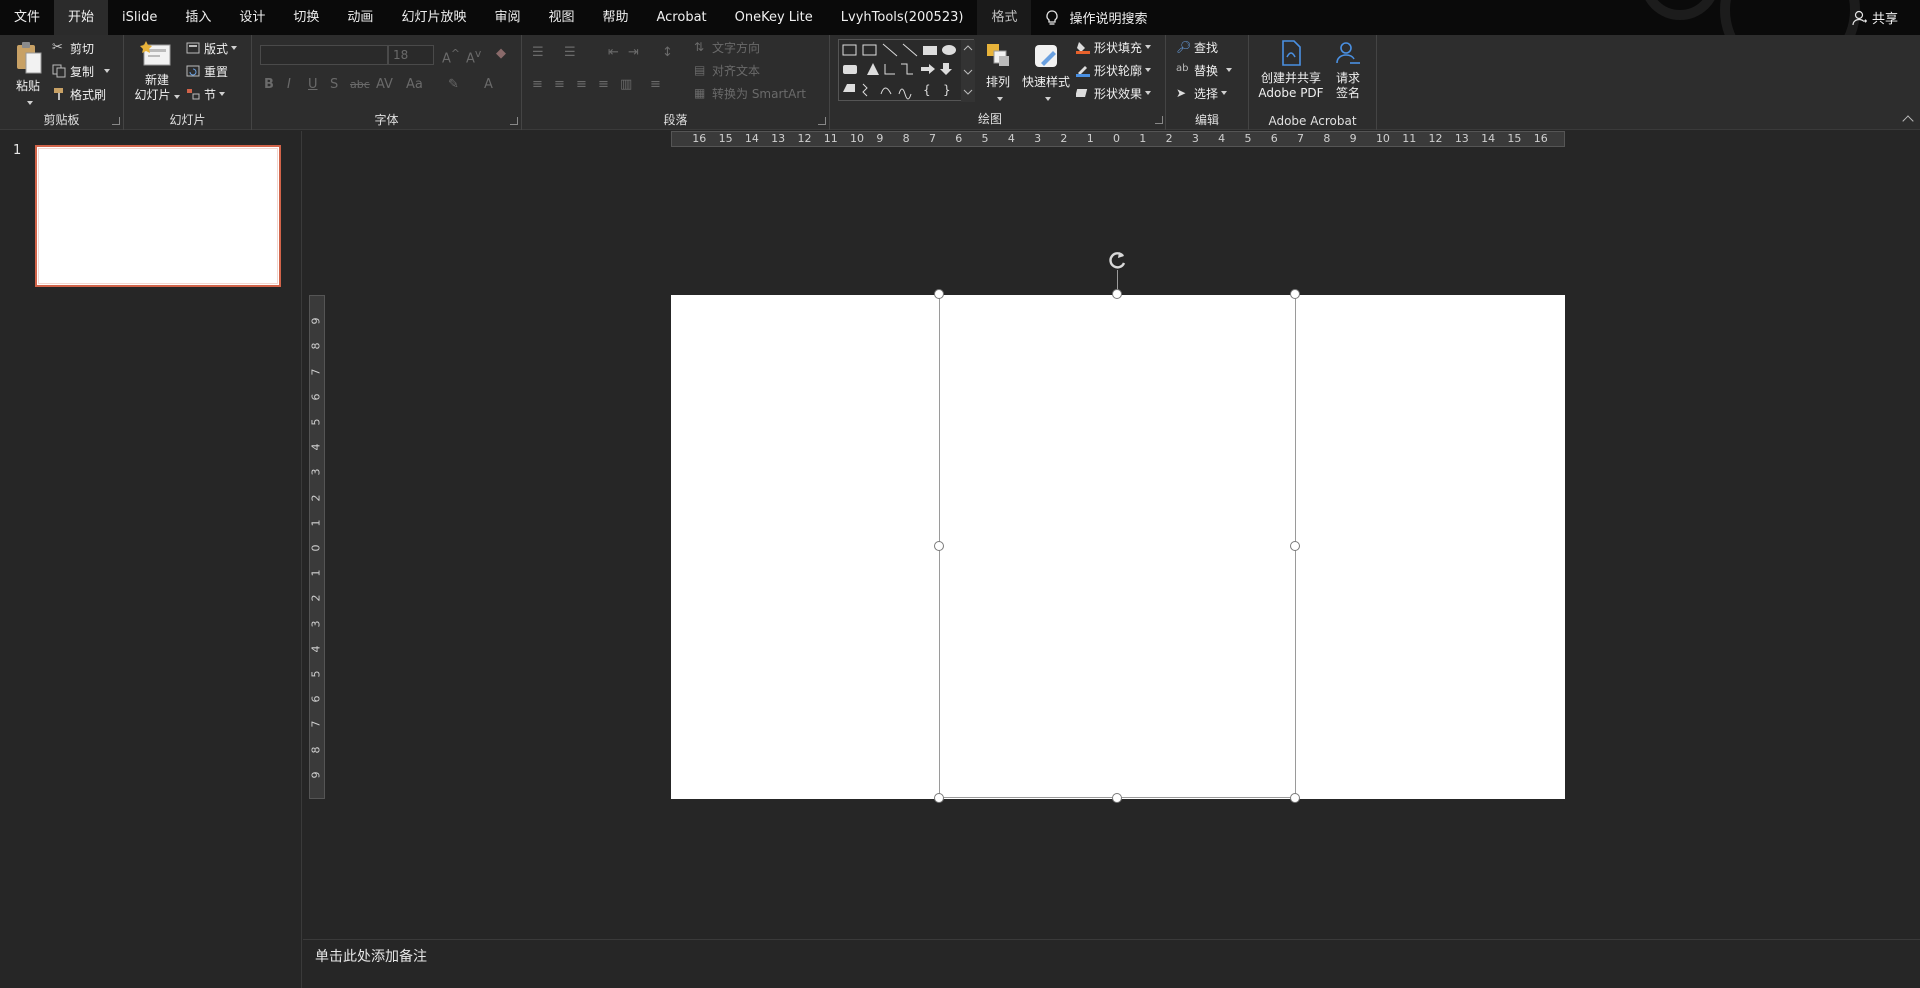 The width and height of the screenshot is (1920, 988). What do you see at coordinates (1114, 93) in the screenshot?
I see `shape-effects-button: 形状效果` at bounding box center [1114, 93].